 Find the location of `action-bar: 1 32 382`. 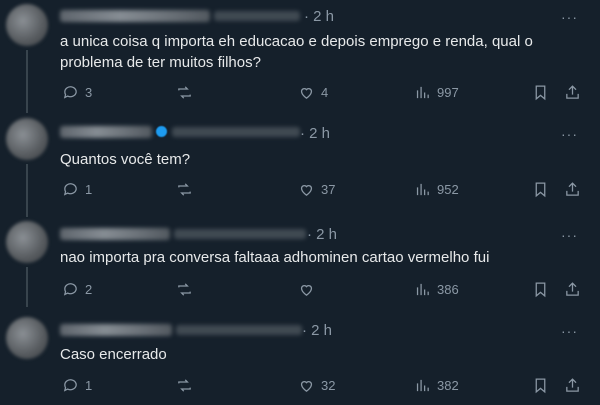

action-bar: 1 32 382 is located at coordinates (323, 385).